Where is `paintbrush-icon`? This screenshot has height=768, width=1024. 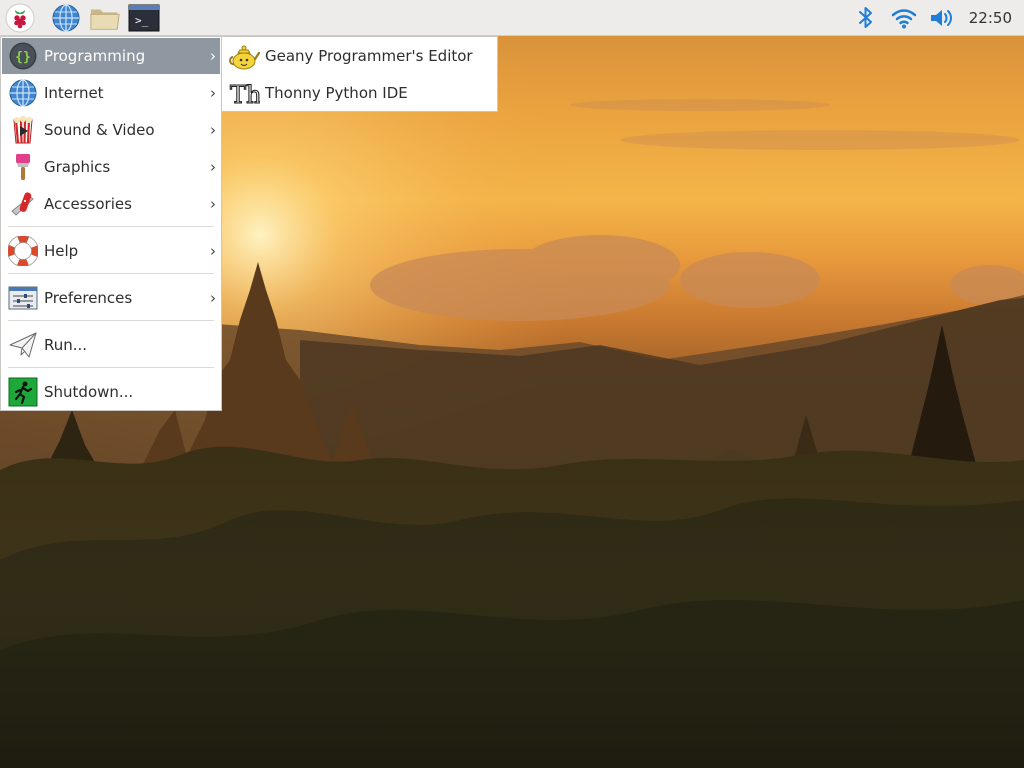
paintbrush-icon is located at coordinates (23, 167).